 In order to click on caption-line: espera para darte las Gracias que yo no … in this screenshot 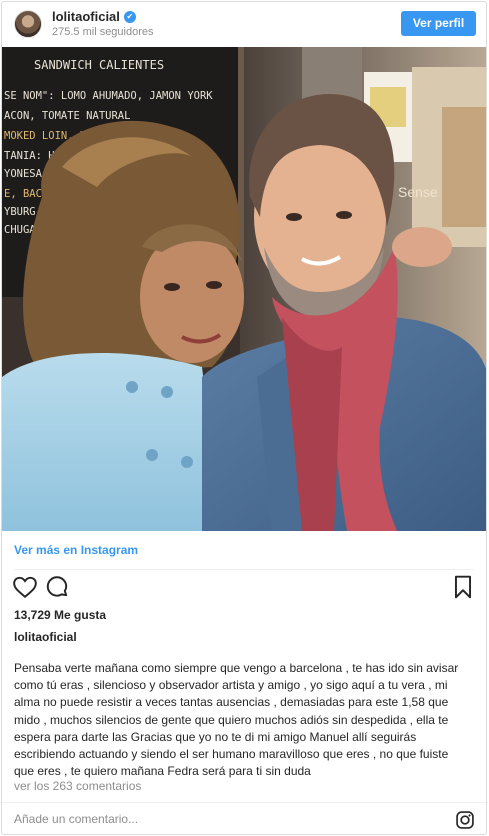, I will do `click(215, 736)`.